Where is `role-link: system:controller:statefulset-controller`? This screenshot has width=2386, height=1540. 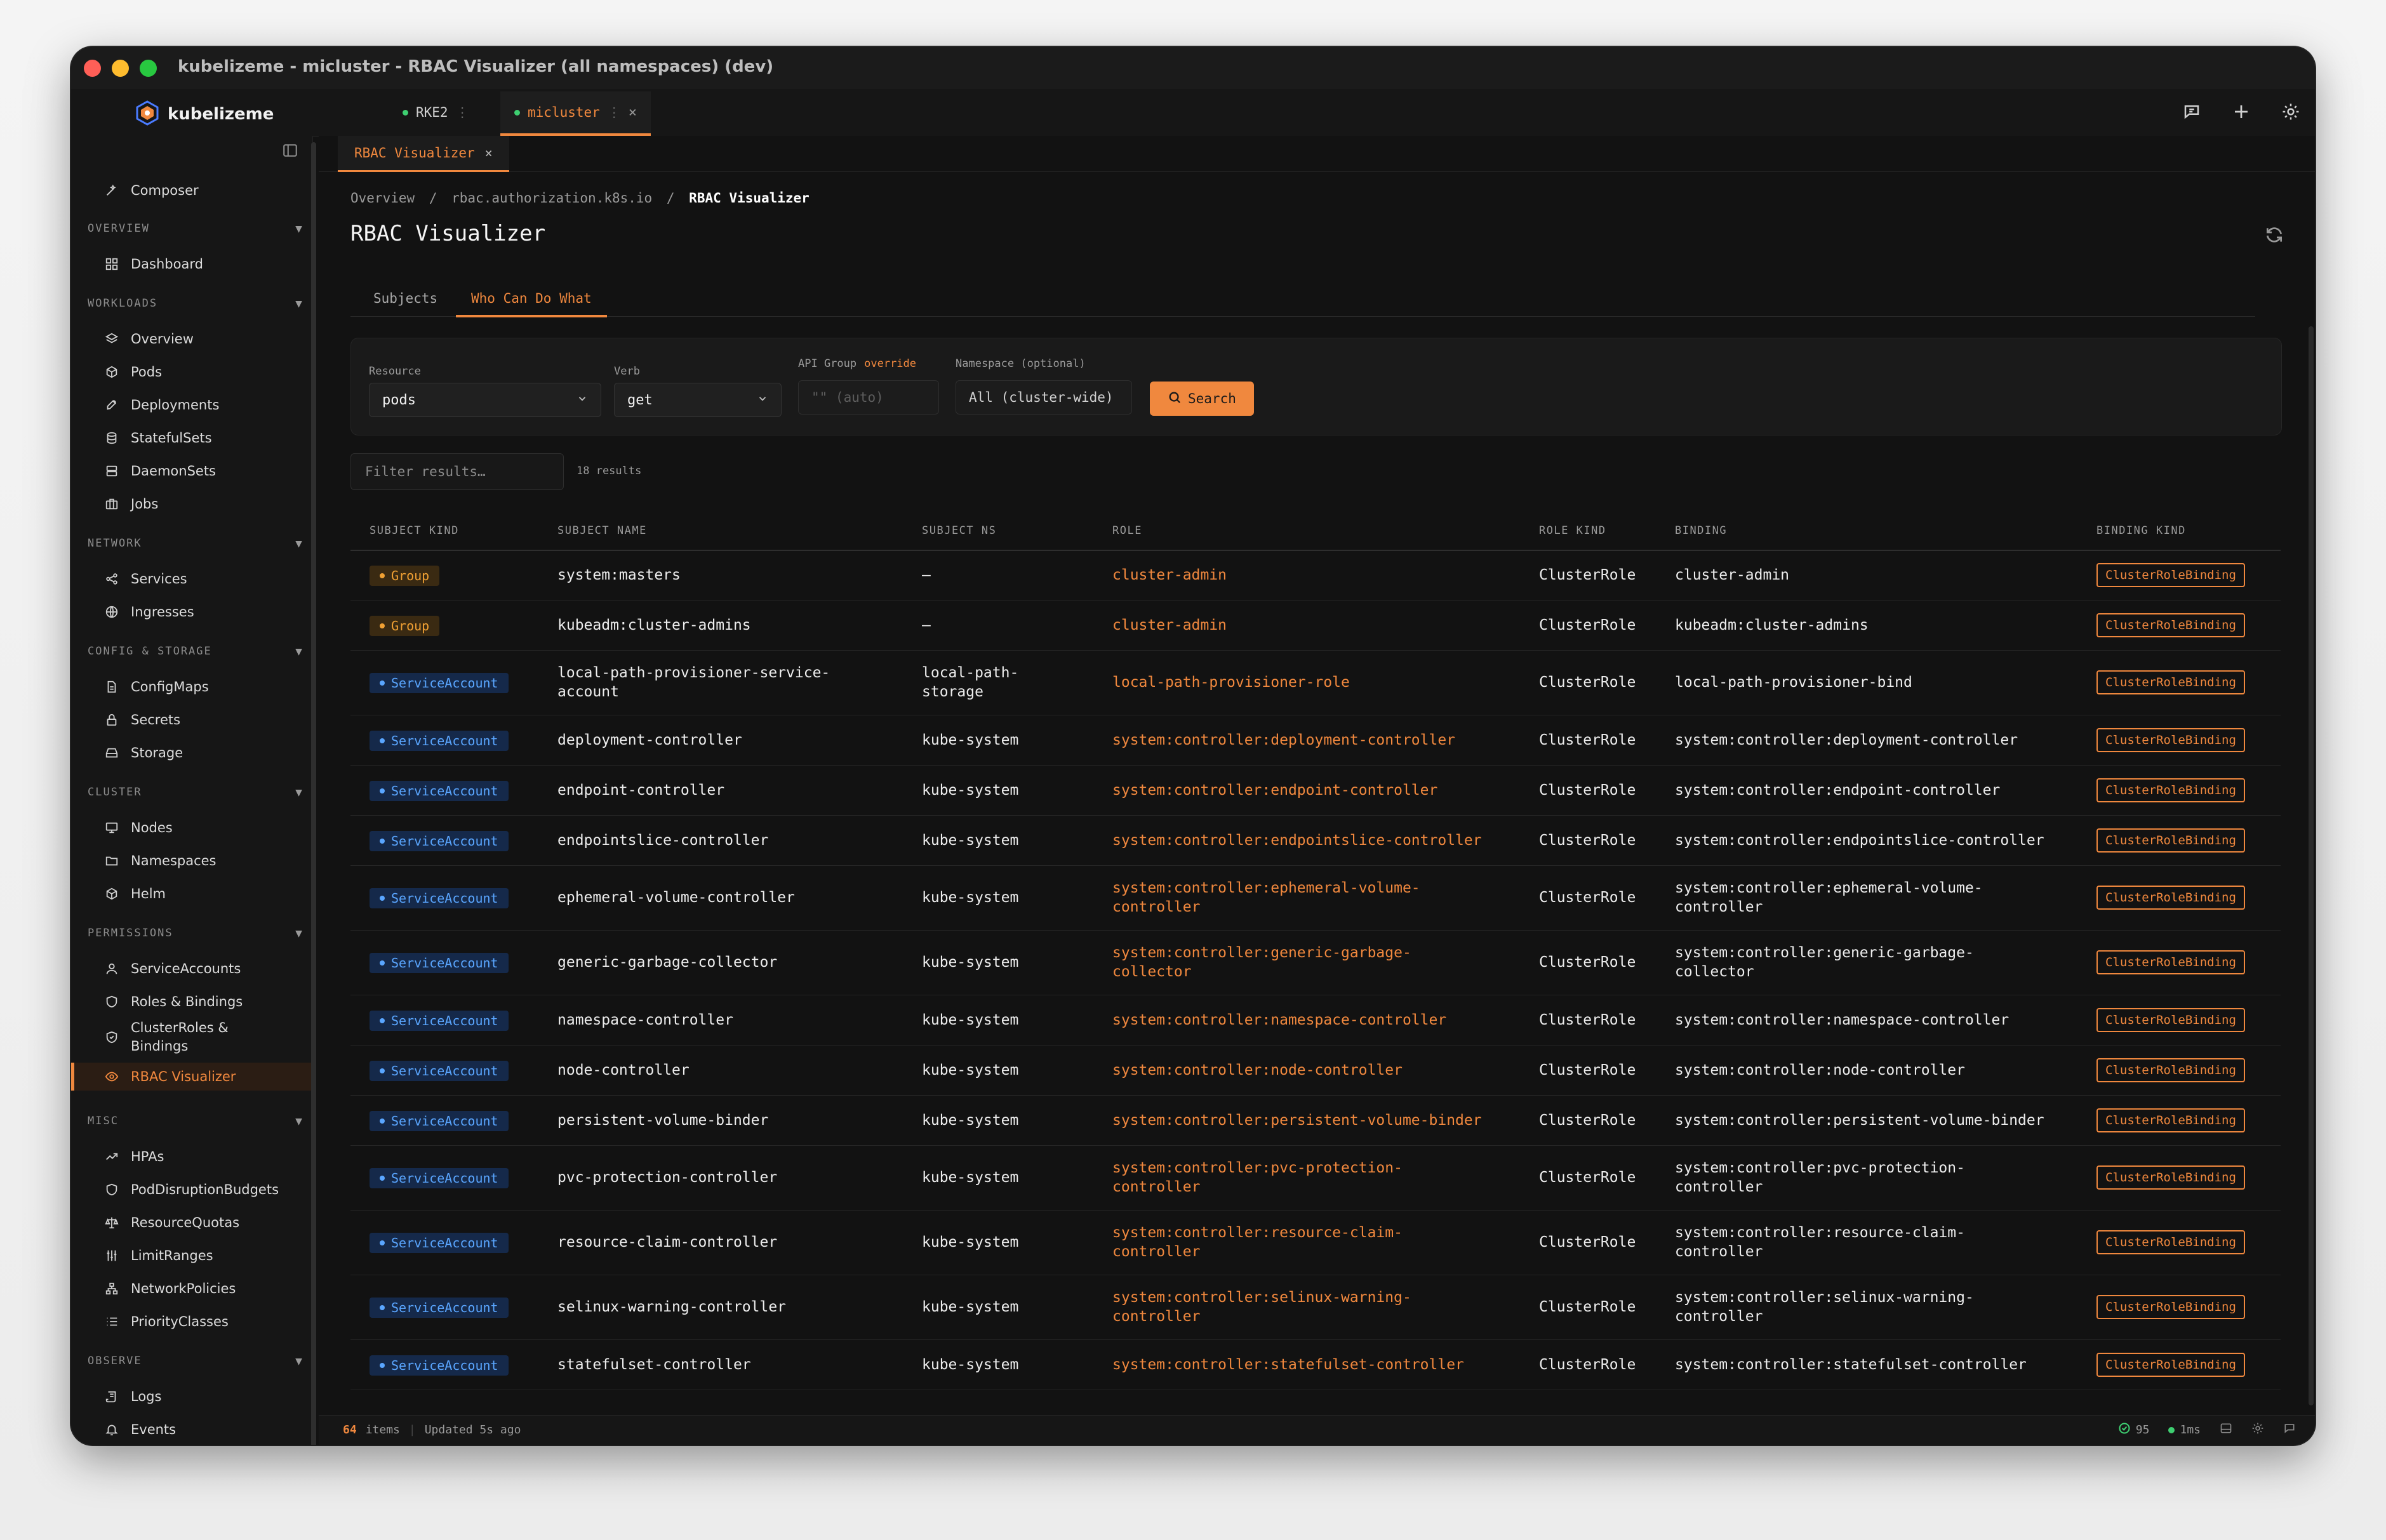 role-link: system:controller:statefulset-controller is located at coordinates (1288, 1364).